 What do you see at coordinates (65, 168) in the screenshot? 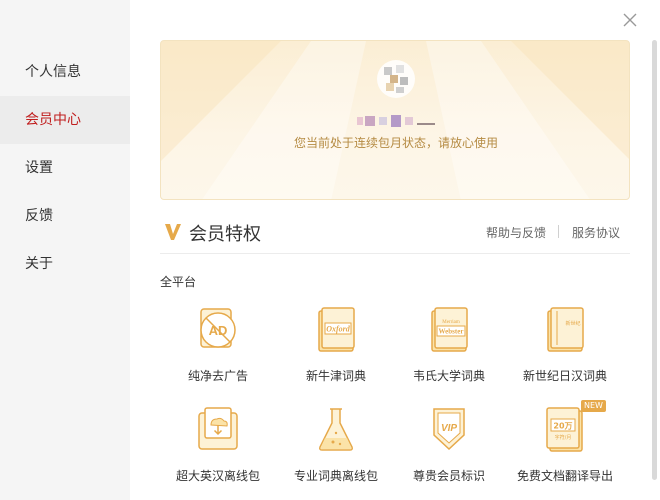
I see `sidebar-item-settings: 设置` at bounding box center [65, 168].